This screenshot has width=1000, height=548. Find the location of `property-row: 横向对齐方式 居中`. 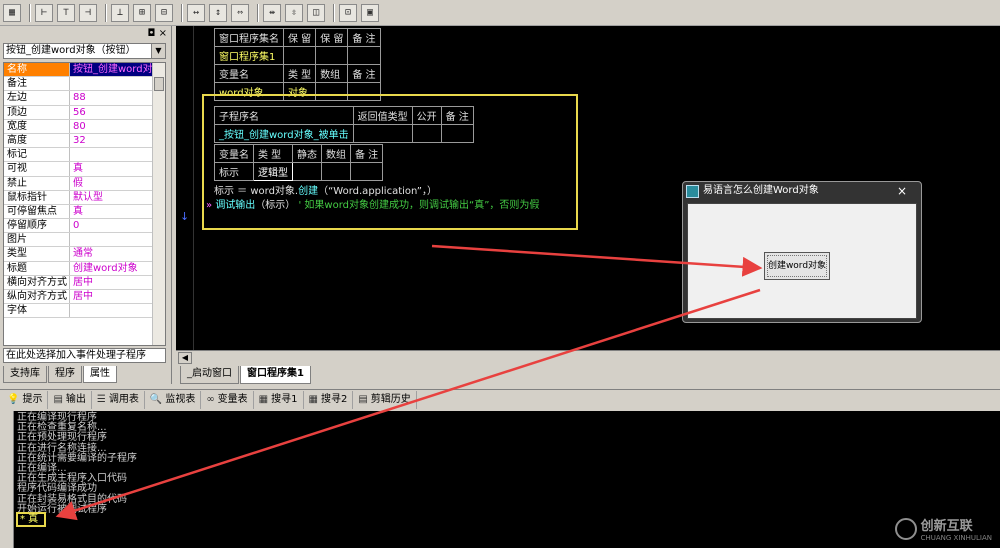

property-row: 横向对齐方式 居中 is located at coordinates (84, 282).